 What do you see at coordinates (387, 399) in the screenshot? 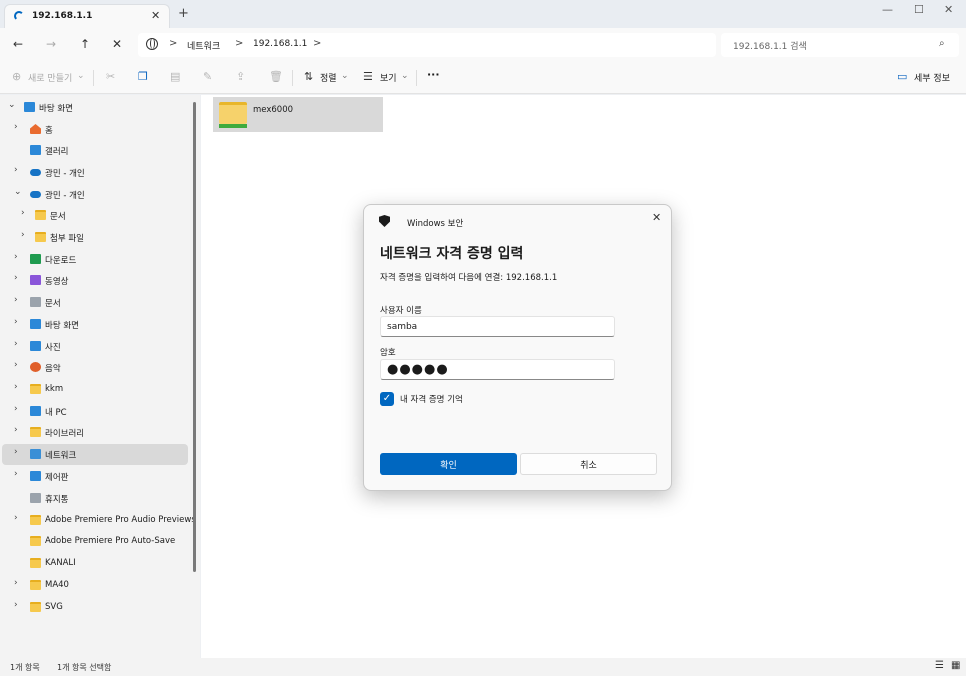
I see `remember-checkbox: ✓` at bounding box center [387, 399].